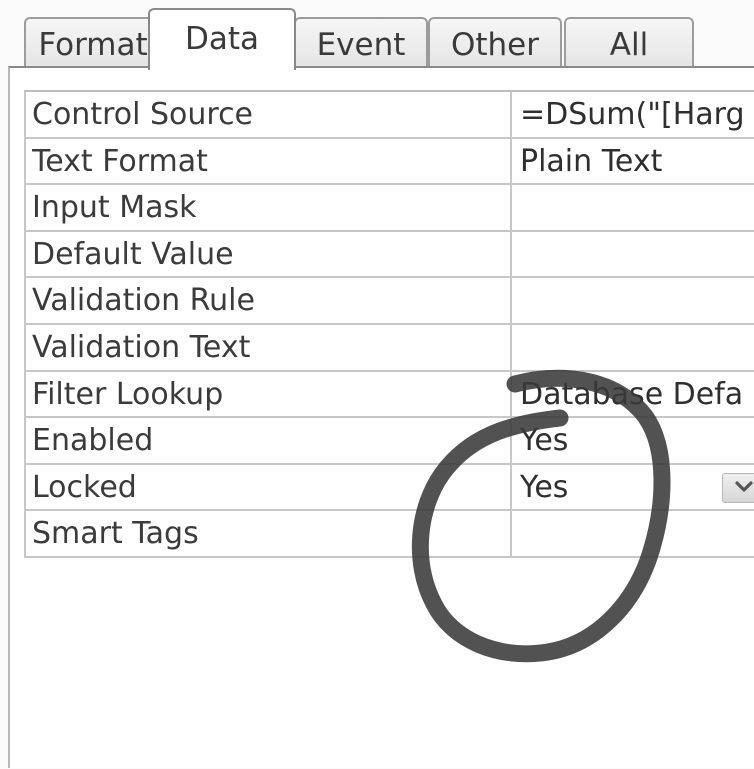  Describe the element at coordinates (120, 161) in the screenshot. I see `property-name: Text Format` at that location.